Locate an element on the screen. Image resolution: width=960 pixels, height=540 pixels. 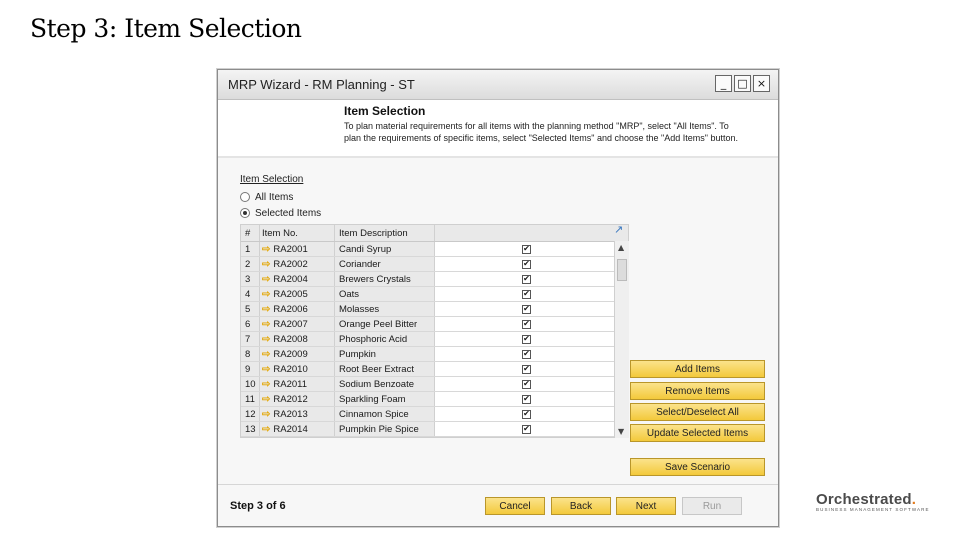
title-bar: MRP Wizard - RM Planning - ST _ □ × is located at coordinates (498, 85).